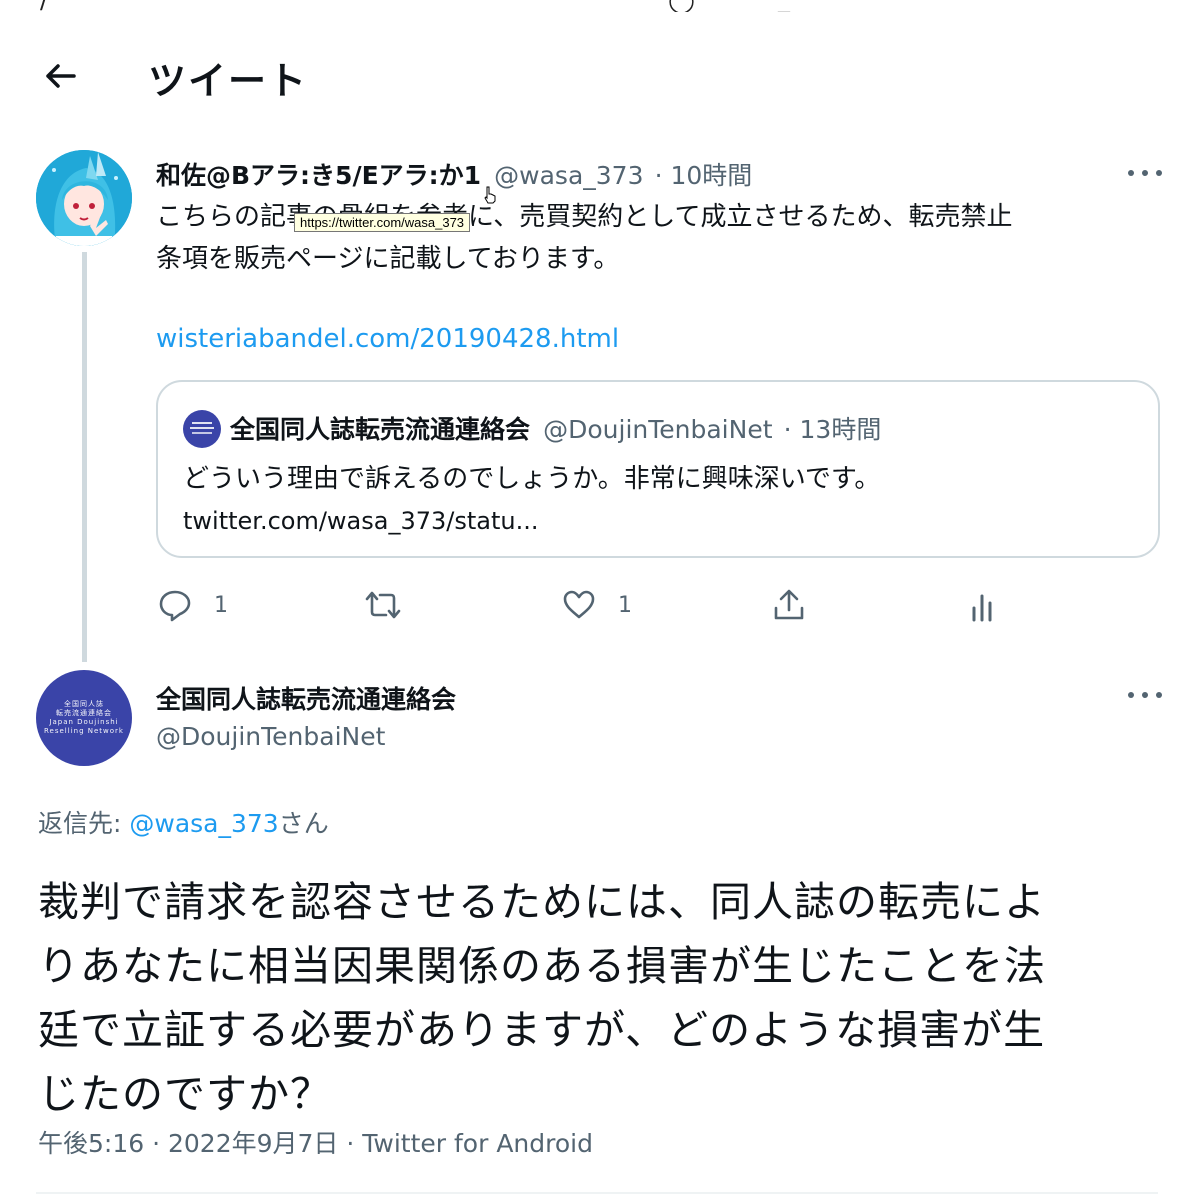 This screenshot has height=1200, width=1194. Describe the element at coordinates (193, 605) in the screenshot. I see `reply-button: 1` at that location.